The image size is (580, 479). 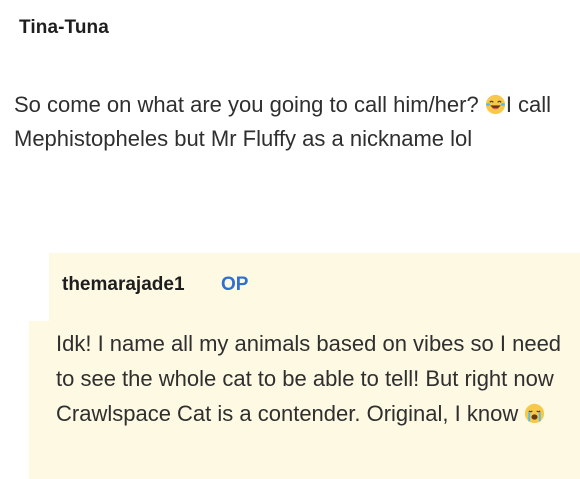 What do you see at coordinates (495, 104) in the screenshot?
I see `laughing-tears-emoji-icon` at bounding box center [495, 104].